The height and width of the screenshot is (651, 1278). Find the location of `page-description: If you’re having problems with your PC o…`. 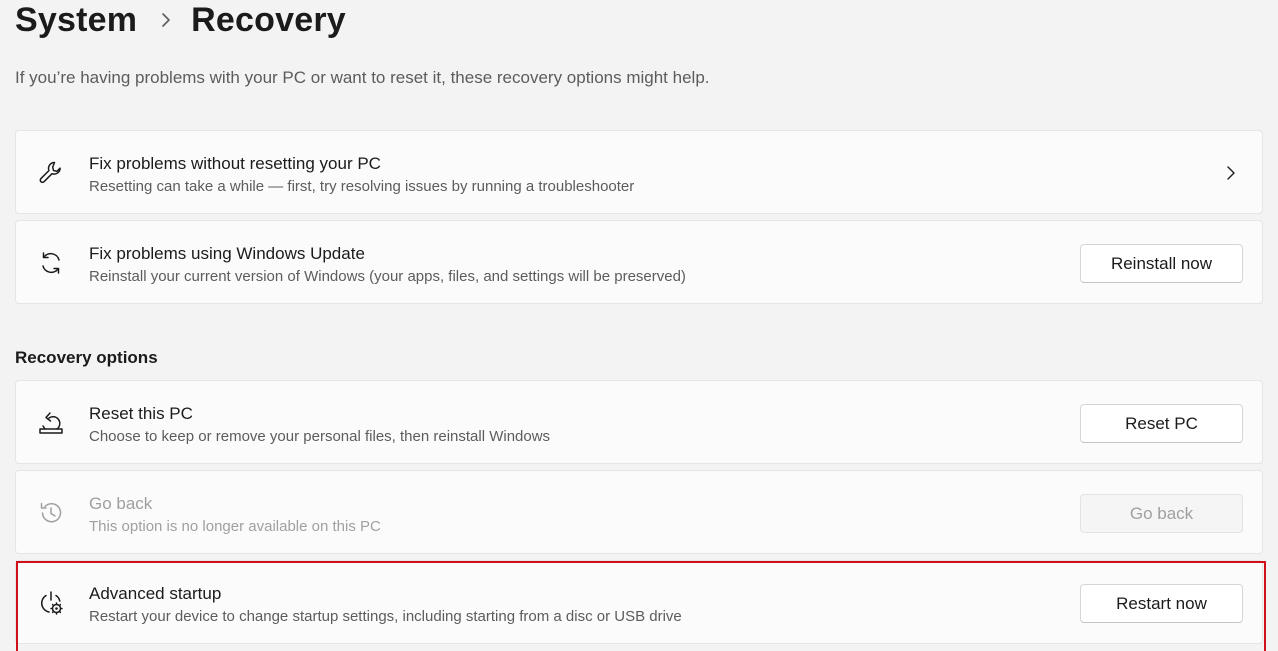

page-description: If you’re having problems with your PC o… is located at coordinates (362, 77).